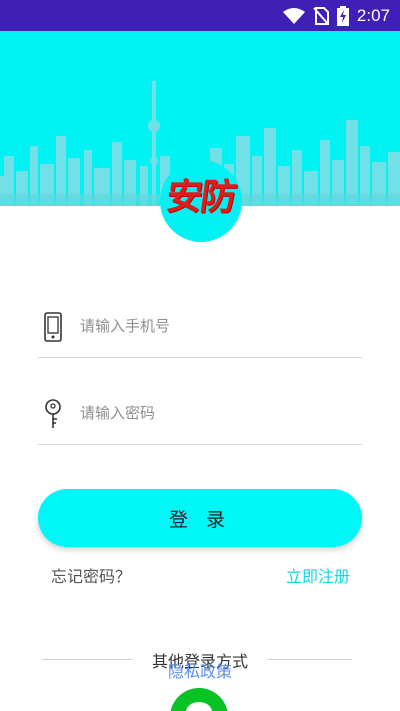 The image size is (400, 711). I want to click on status-icons: 2:07, so click(336, 15).